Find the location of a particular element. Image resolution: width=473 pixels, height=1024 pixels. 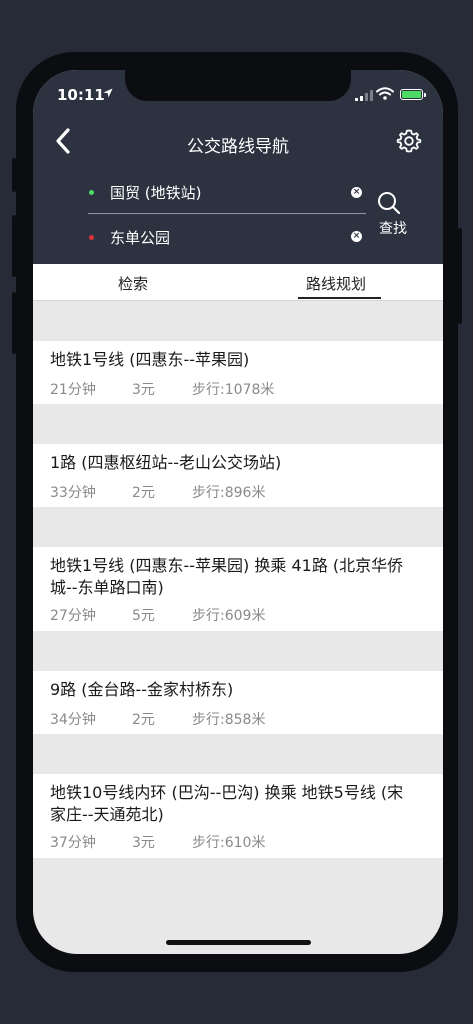

field-divider is located at coordinates (227, 213).